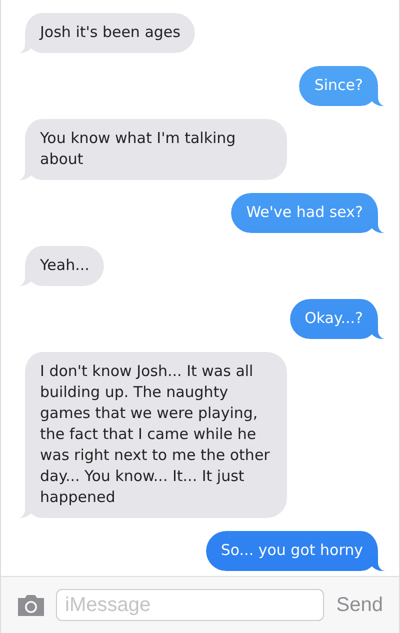 The height and width of the screenshot is (633, 400). I want to click on send-button: Send, so click(359, 605).